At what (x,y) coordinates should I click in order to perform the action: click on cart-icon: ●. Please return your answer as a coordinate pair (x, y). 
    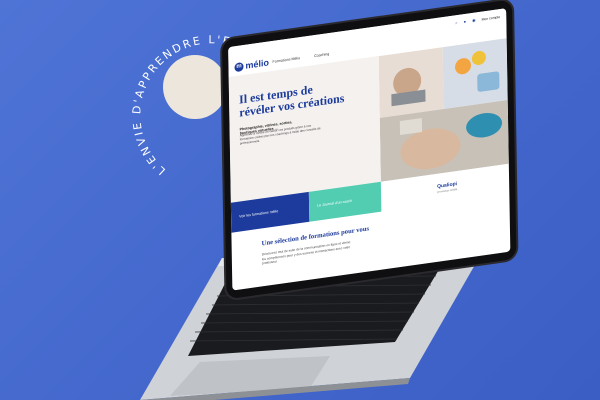
    Looking at the image, I should click on (465, 21).